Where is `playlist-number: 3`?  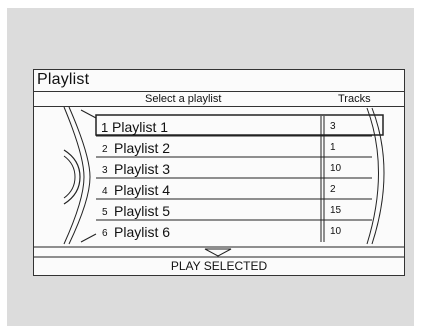 playlist-number: 3 is located at coordinates (105, 170).